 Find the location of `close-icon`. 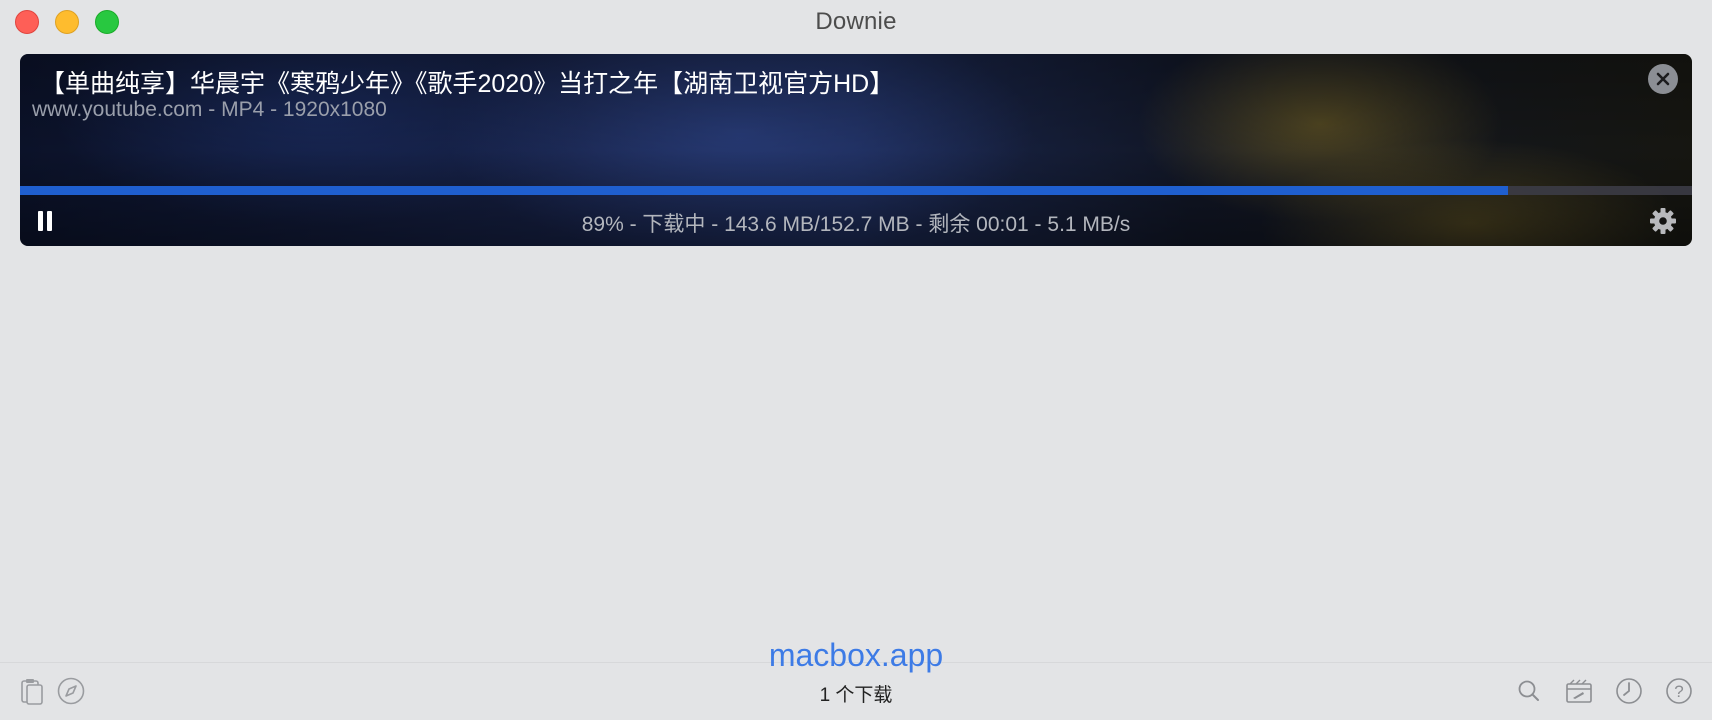

close-icon is located at coordinates (1663, 79).